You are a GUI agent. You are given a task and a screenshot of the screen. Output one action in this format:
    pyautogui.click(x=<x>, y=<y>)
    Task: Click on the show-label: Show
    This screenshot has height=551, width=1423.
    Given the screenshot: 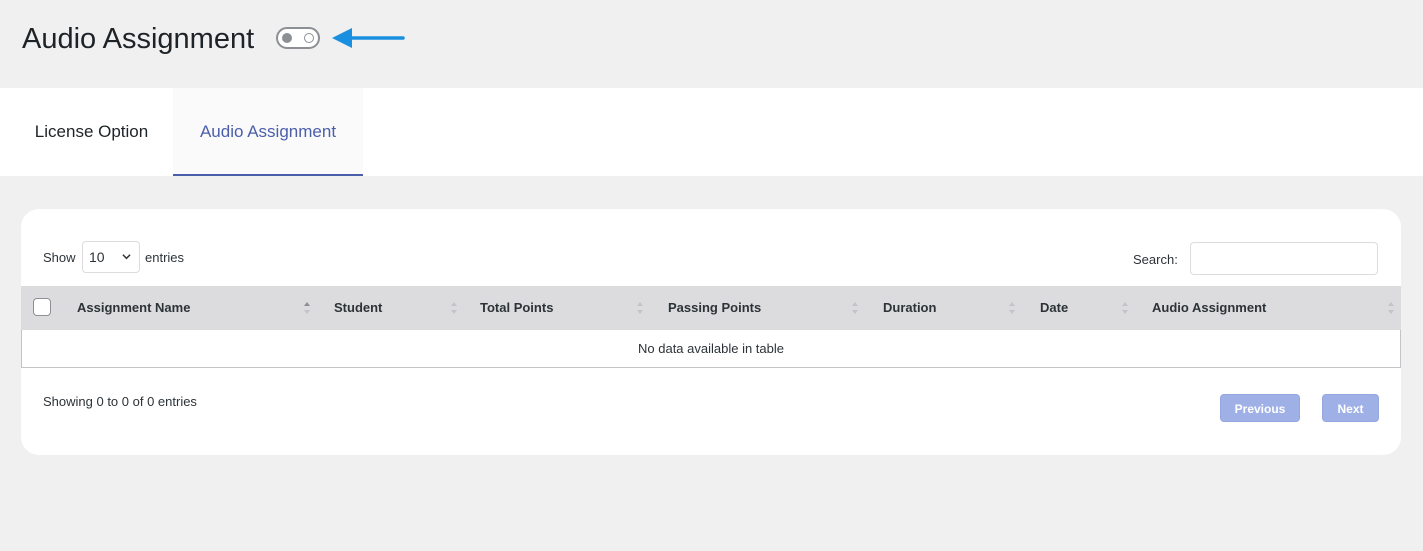 What is the action you would take?
    pyautogui.click(x=59, y=257)
    